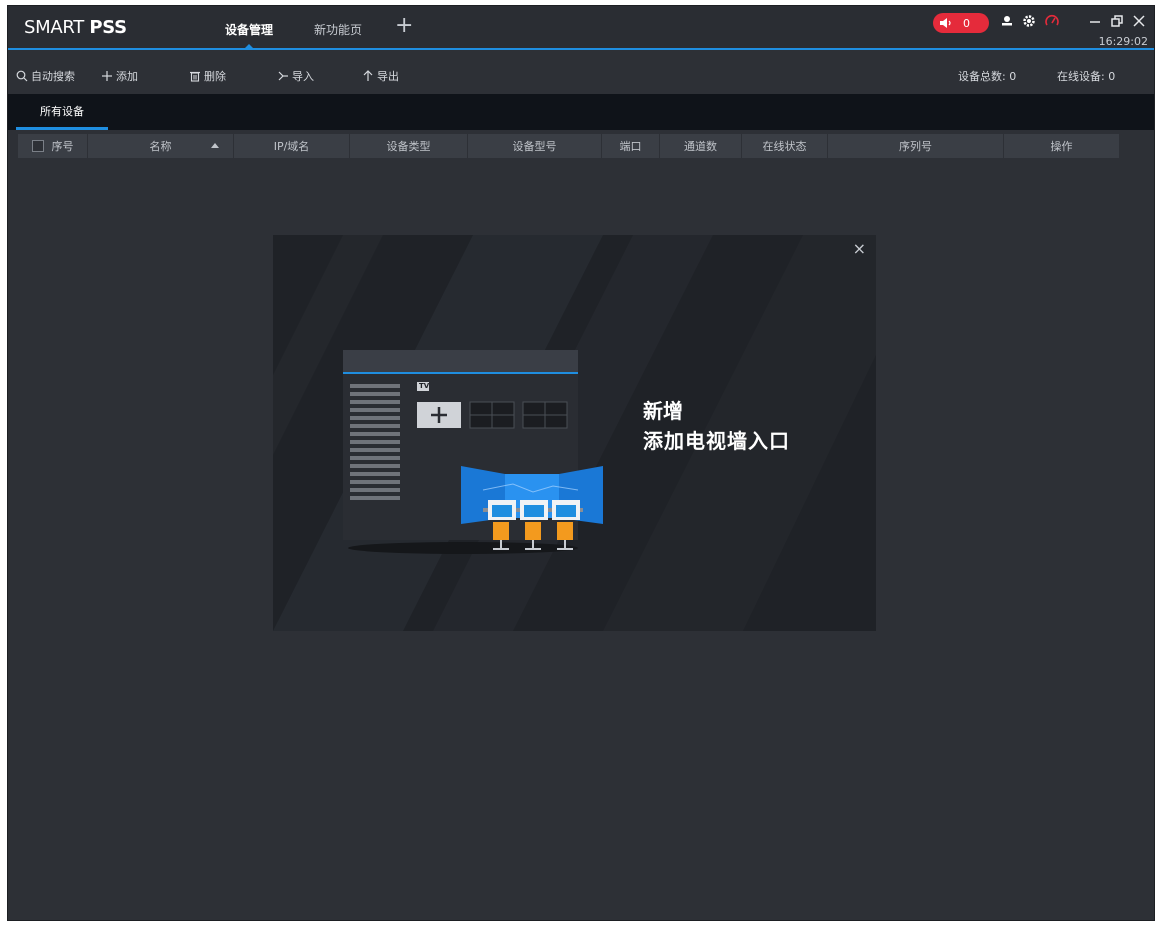 Image resolution: width=1162 pixels, height=926 pixels. I want to click on column-ip: IP/域名, so click(292, 146).